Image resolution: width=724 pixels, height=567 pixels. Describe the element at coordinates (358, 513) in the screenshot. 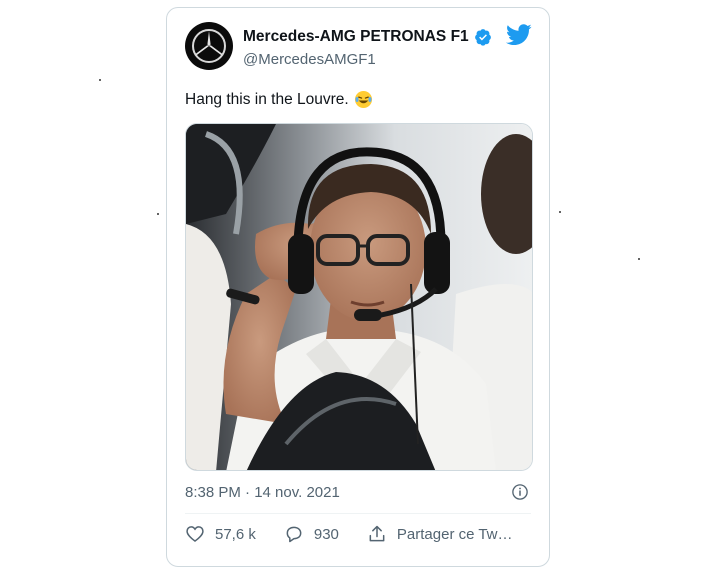

I see `divider` at that location.